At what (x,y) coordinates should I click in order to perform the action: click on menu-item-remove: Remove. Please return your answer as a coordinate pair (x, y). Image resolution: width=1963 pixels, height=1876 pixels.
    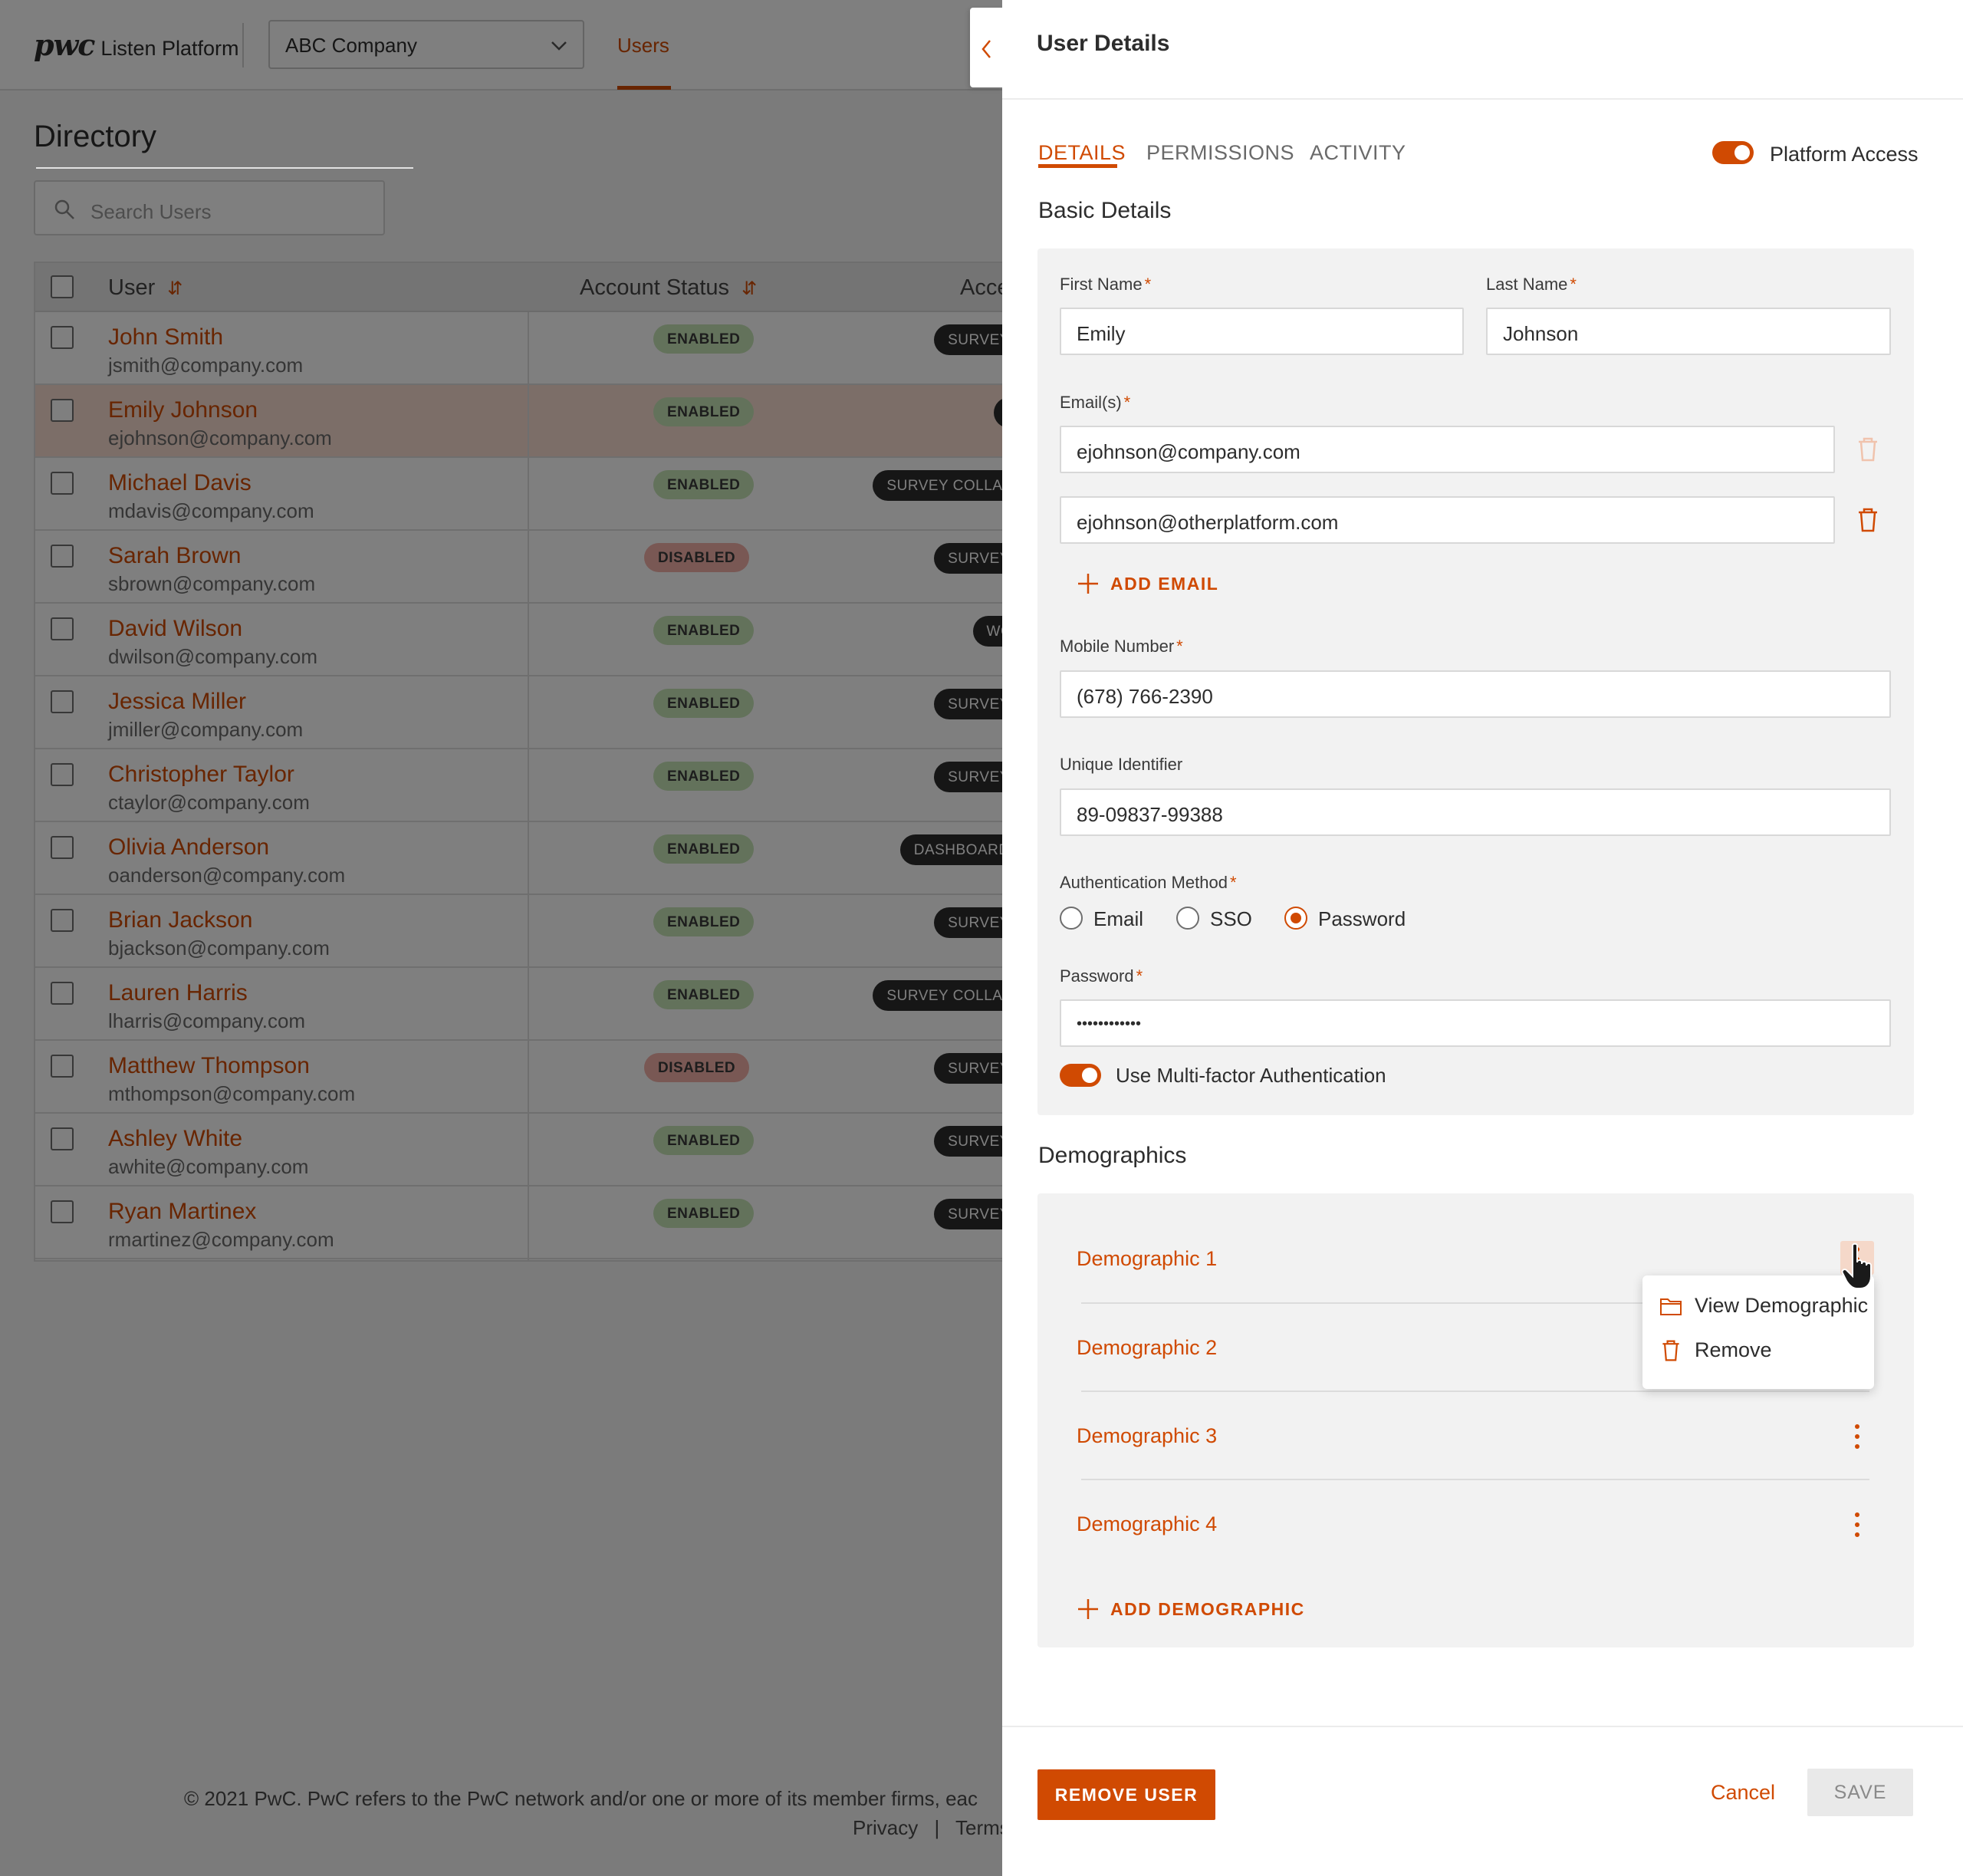
    Looking at the image, I should click on (1716, 1350).